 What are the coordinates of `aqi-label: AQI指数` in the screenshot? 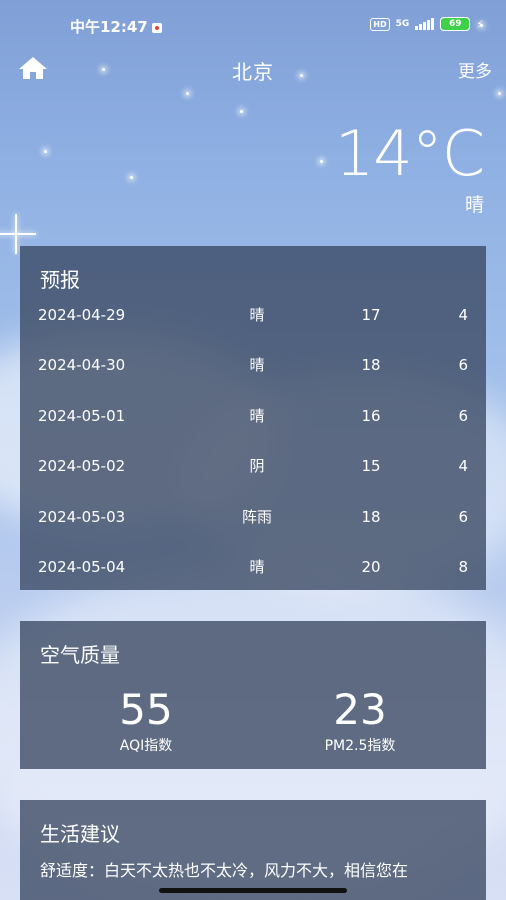 It's located at (146, 746).